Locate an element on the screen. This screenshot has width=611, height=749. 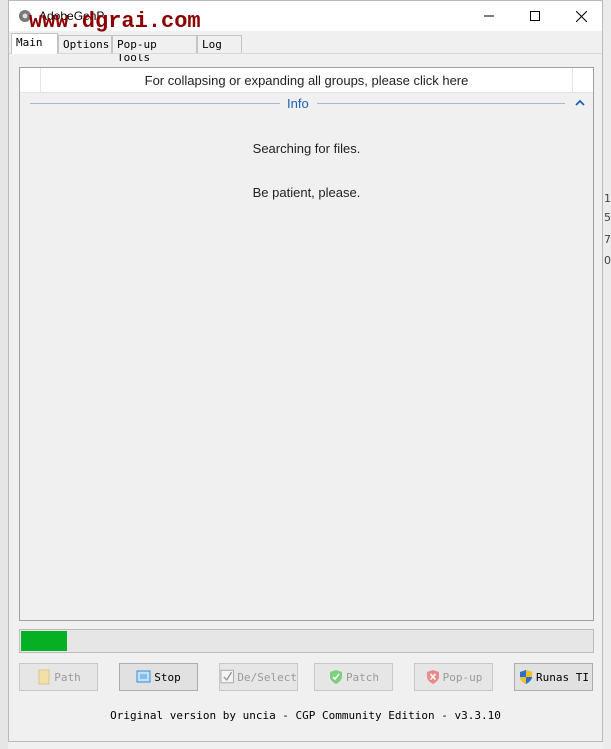
close-button is located at coordinates (581, 16).